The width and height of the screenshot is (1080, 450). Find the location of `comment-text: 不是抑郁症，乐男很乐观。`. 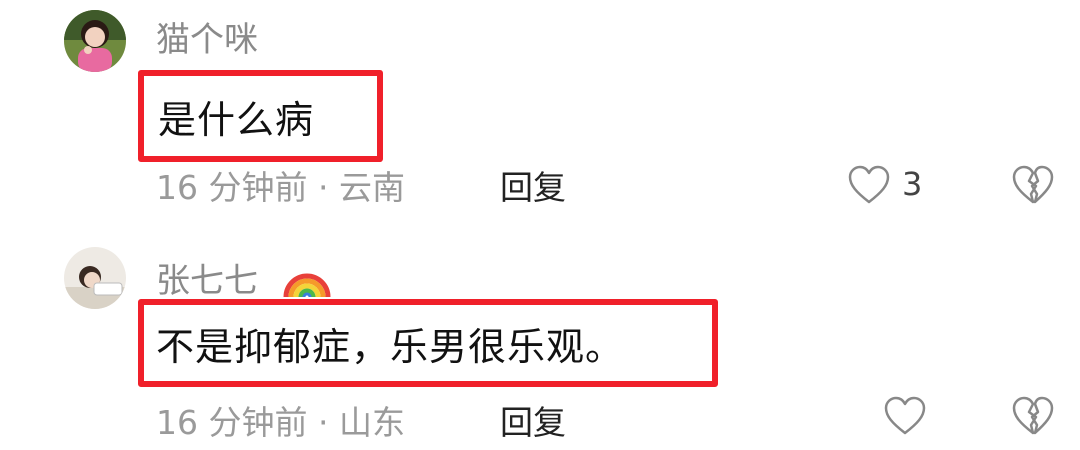

comment-text: 不是抑郁症，乐男很乐观。 is located at coordinates (428, 343).